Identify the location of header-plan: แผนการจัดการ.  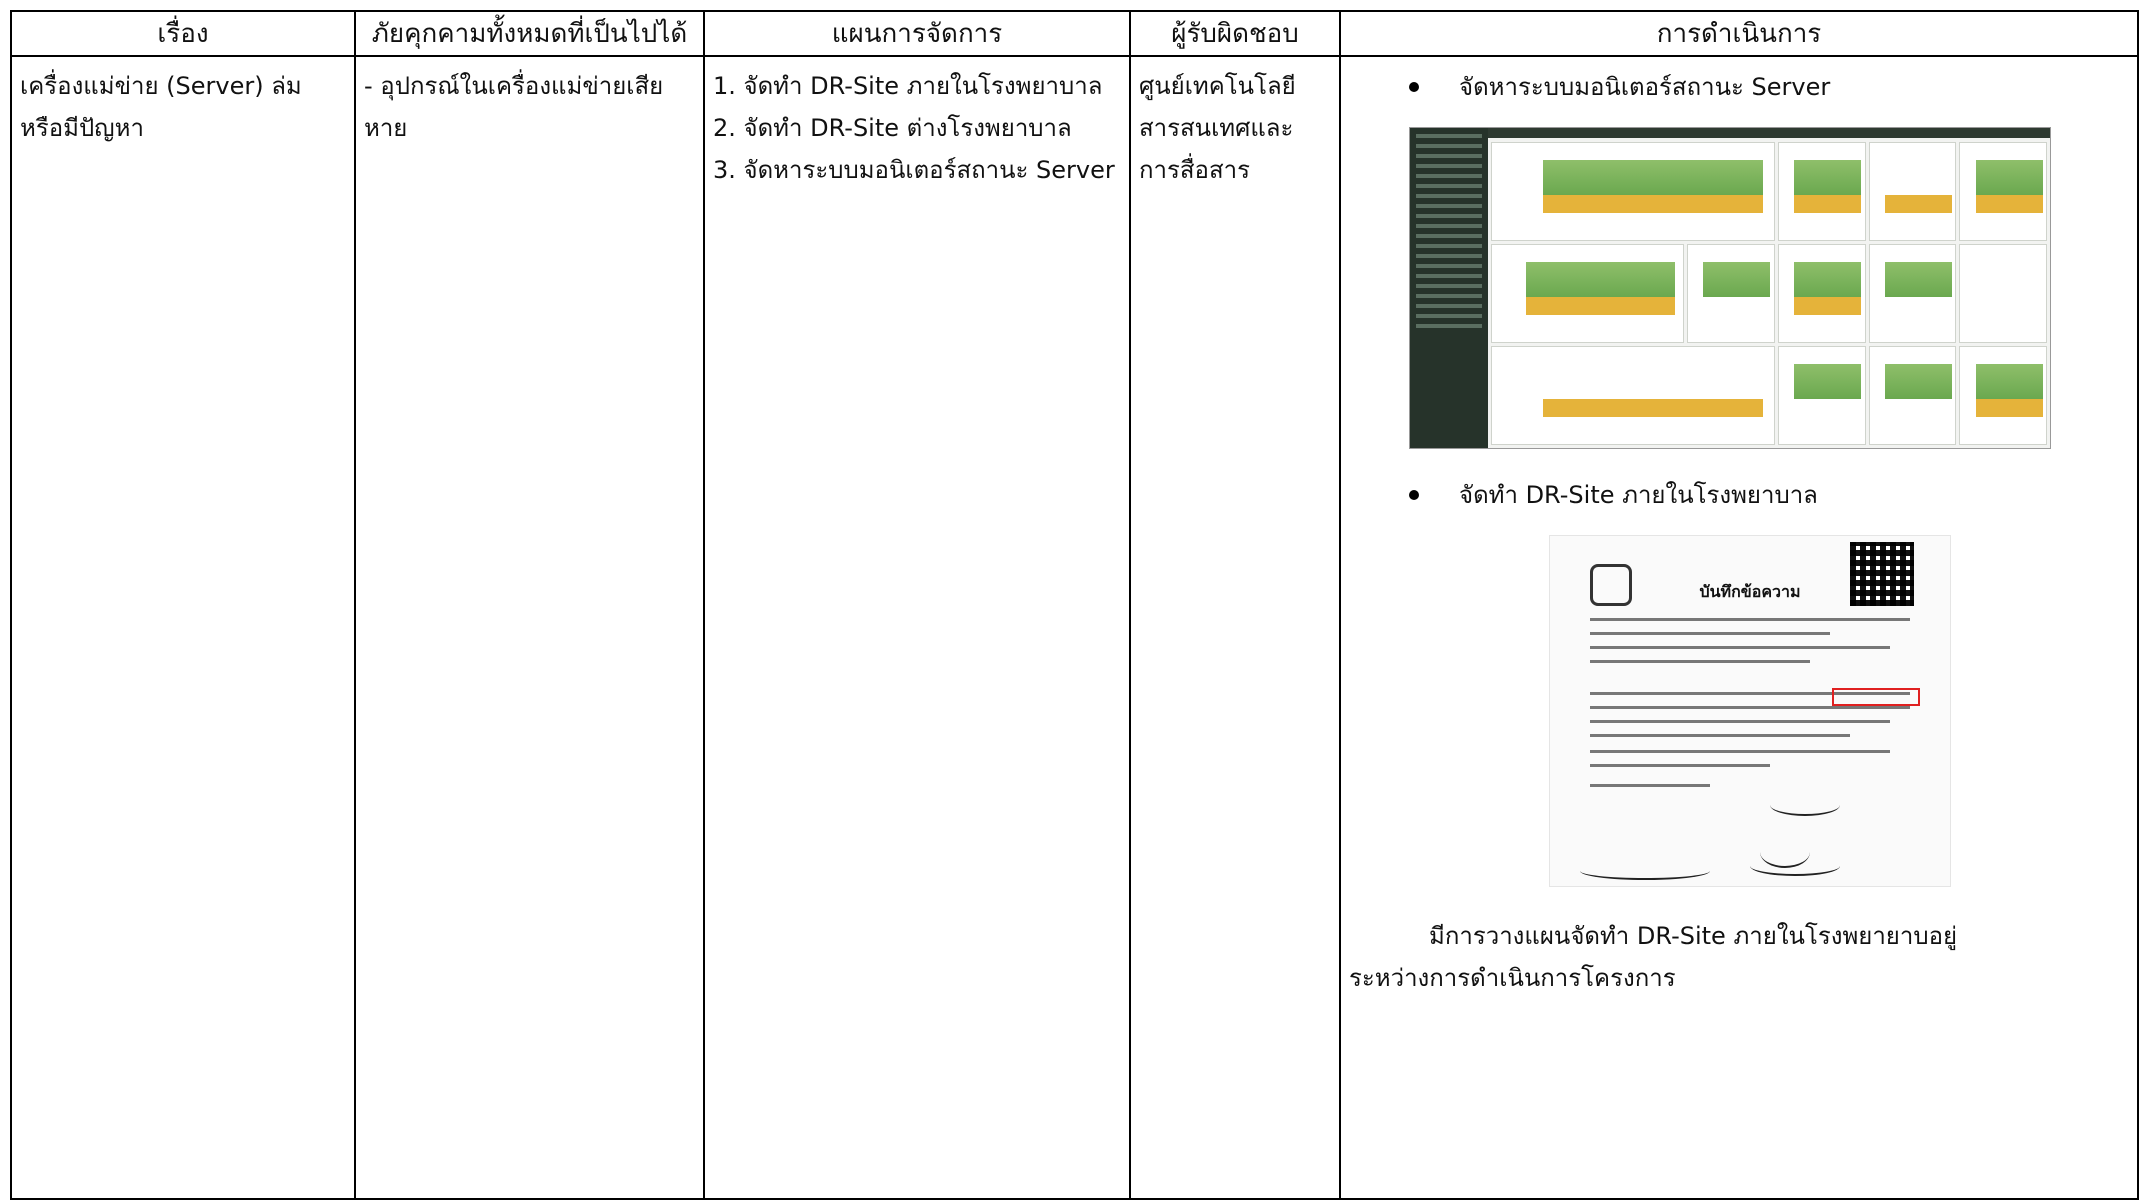
(917, 33).